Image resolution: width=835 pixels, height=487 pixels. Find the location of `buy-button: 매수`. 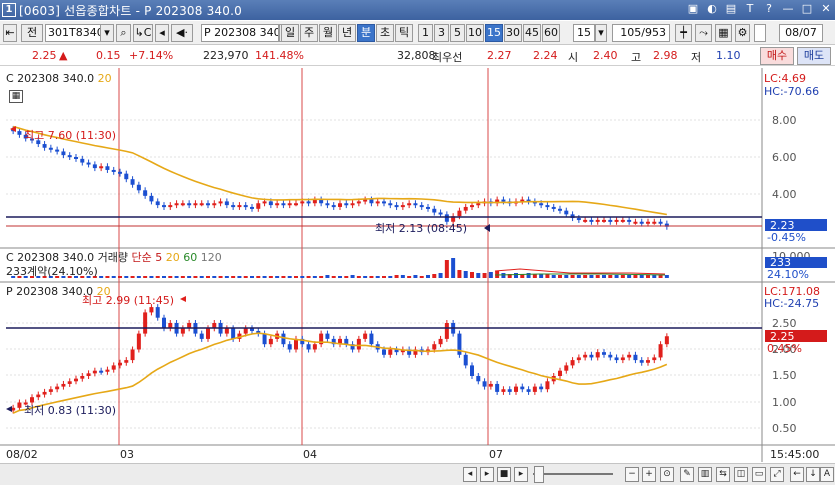

buy-button: 매수 is located at coordinates (777, 56).